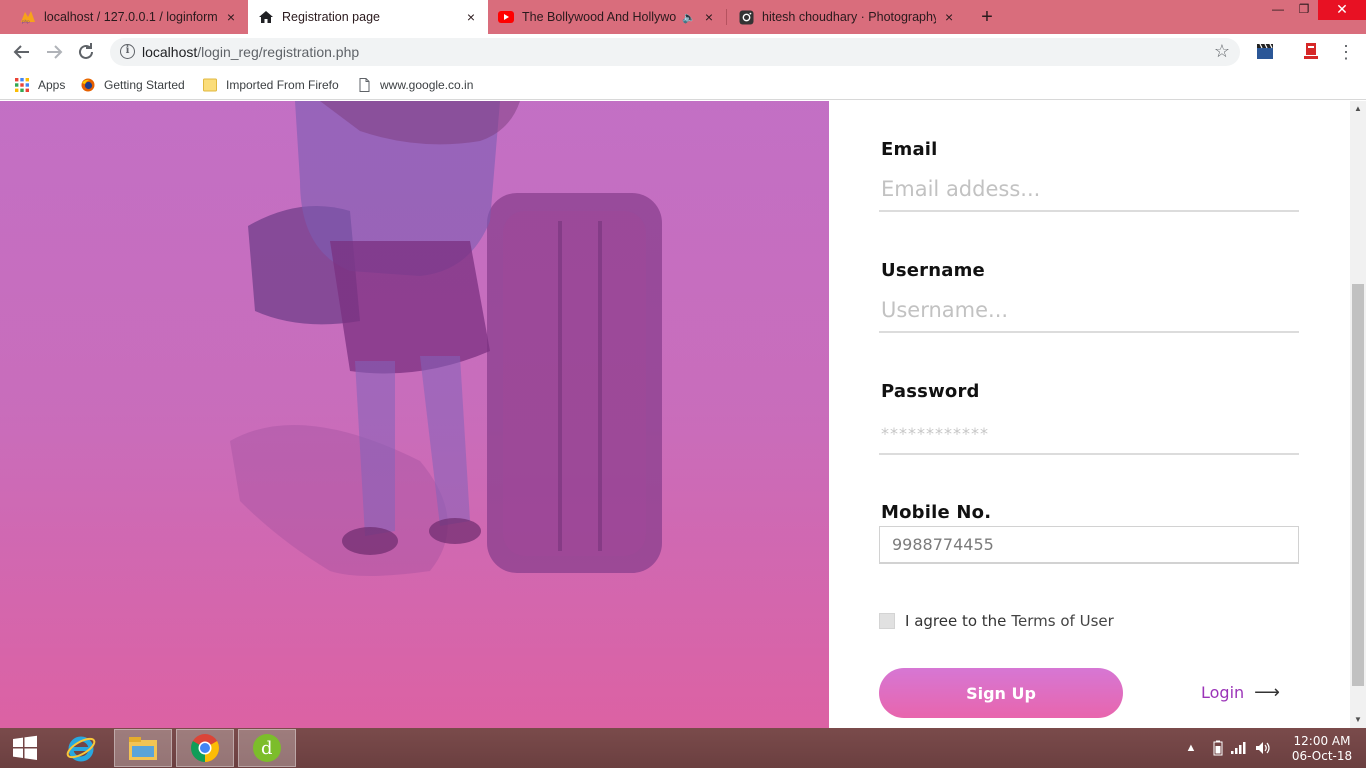 Image resolution: width=1366 pixels, height=768 pixels. I want to click on login-link: Login ⟶, so click(1240, 692).